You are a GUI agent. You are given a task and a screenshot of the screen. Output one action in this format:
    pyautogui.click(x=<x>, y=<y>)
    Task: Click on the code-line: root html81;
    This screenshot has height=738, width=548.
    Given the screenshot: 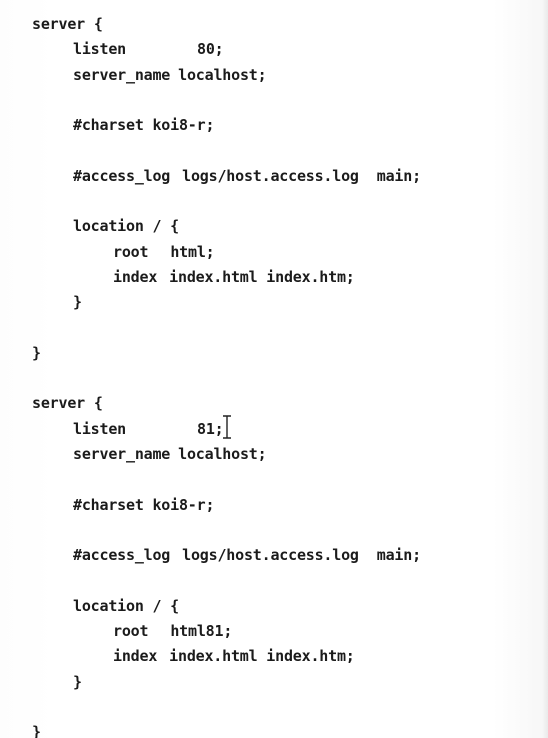 What is the action you would take?
    pyautogui.click(x=274, y=631)
    